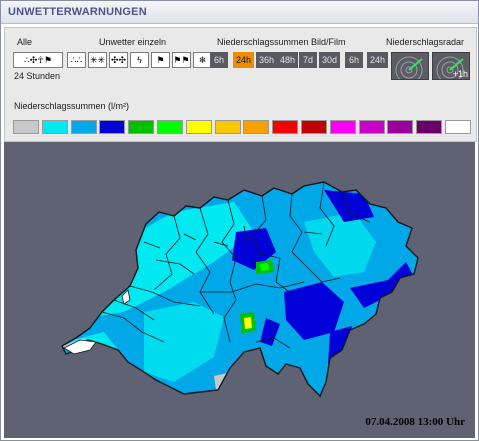 Image resolution: width=479 pixels, height=441 pixels. I want to click on single-warning-button: ✣✣, so click(118, 60).